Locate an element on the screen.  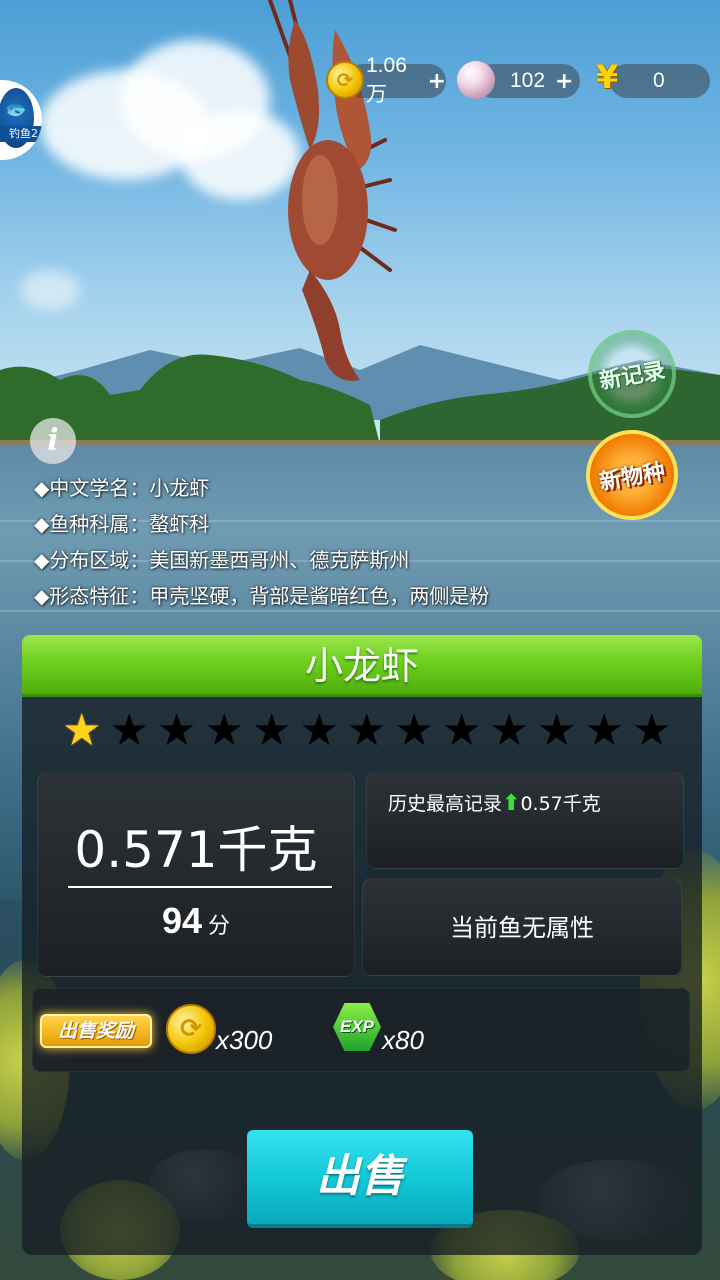
catch-score: 94 分 is located at coordinates (196, 921).